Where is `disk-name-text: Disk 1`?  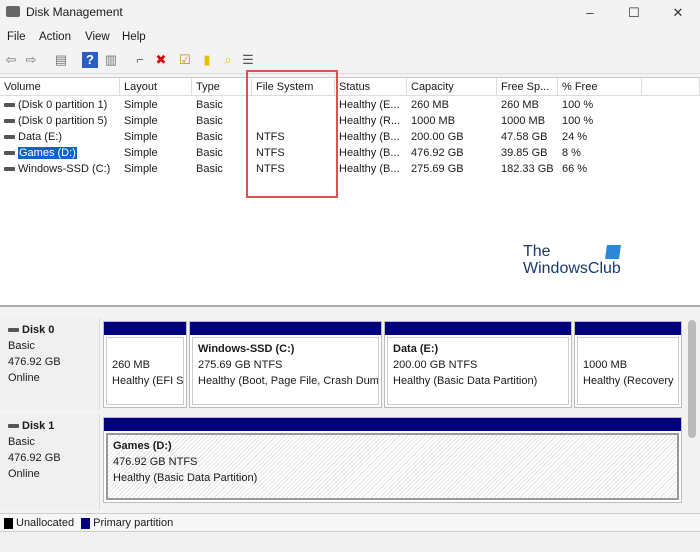
disk-name-text: Disk 1 is located at coordinates (38, 426).